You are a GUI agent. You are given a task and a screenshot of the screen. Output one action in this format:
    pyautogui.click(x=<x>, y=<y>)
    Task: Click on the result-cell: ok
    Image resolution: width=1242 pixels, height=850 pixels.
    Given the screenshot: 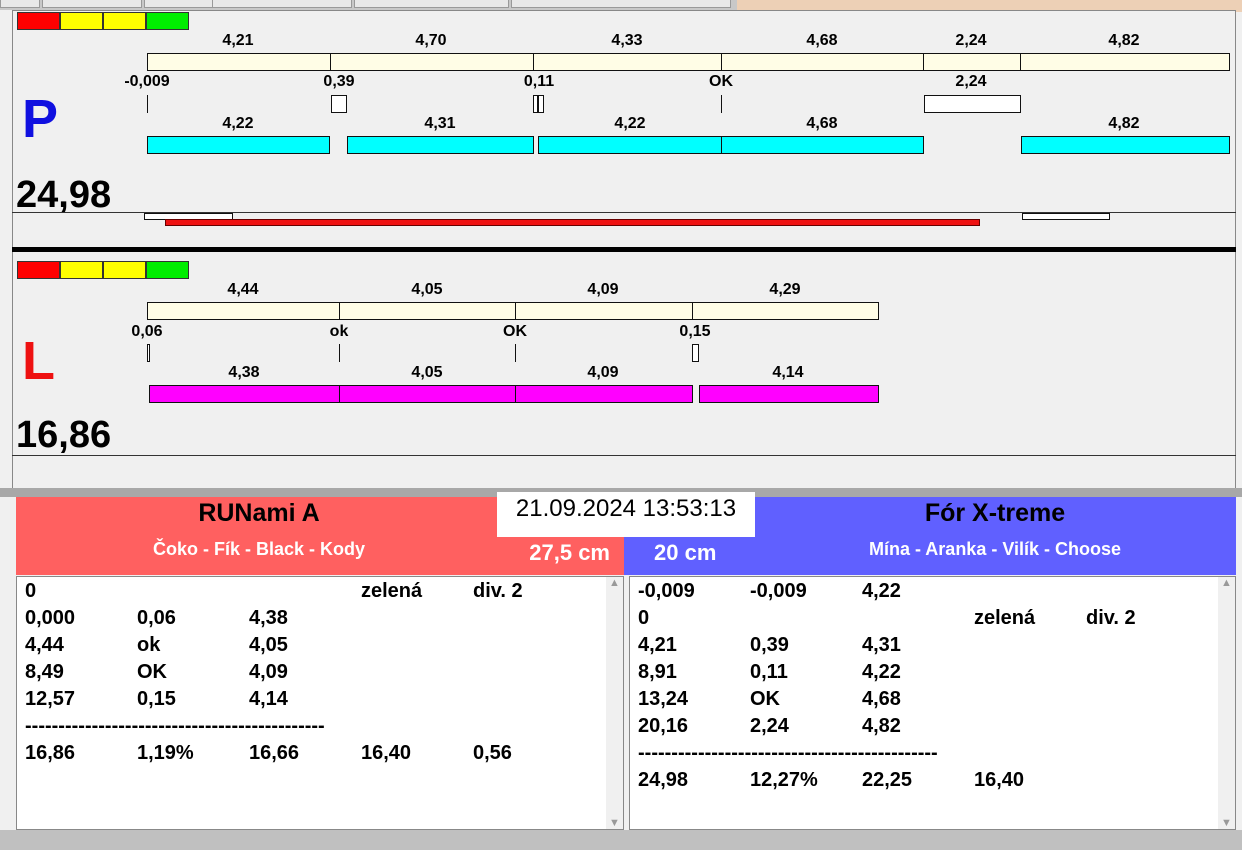 What is the action you would take?
    pyautogui.click(x=149, y=645)
    